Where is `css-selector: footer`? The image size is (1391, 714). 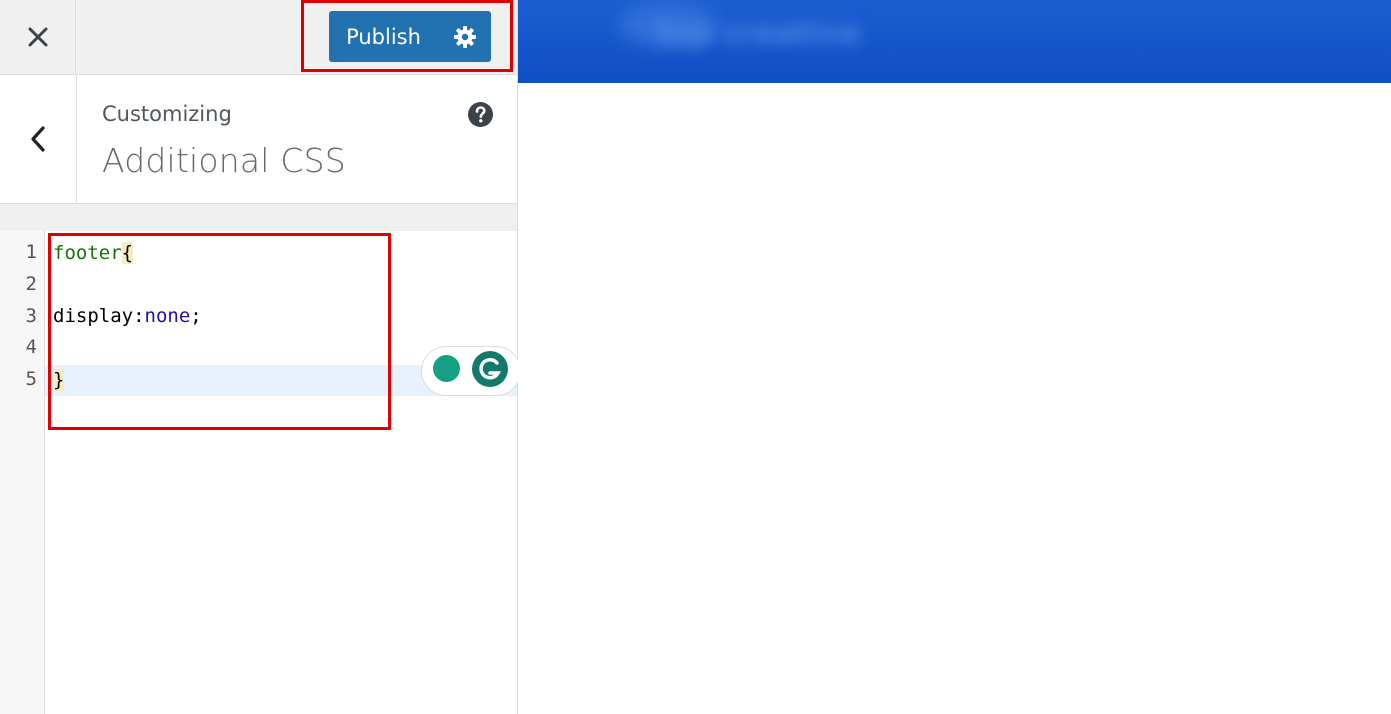 css-selector: footer is located at coordinates (87, 253).